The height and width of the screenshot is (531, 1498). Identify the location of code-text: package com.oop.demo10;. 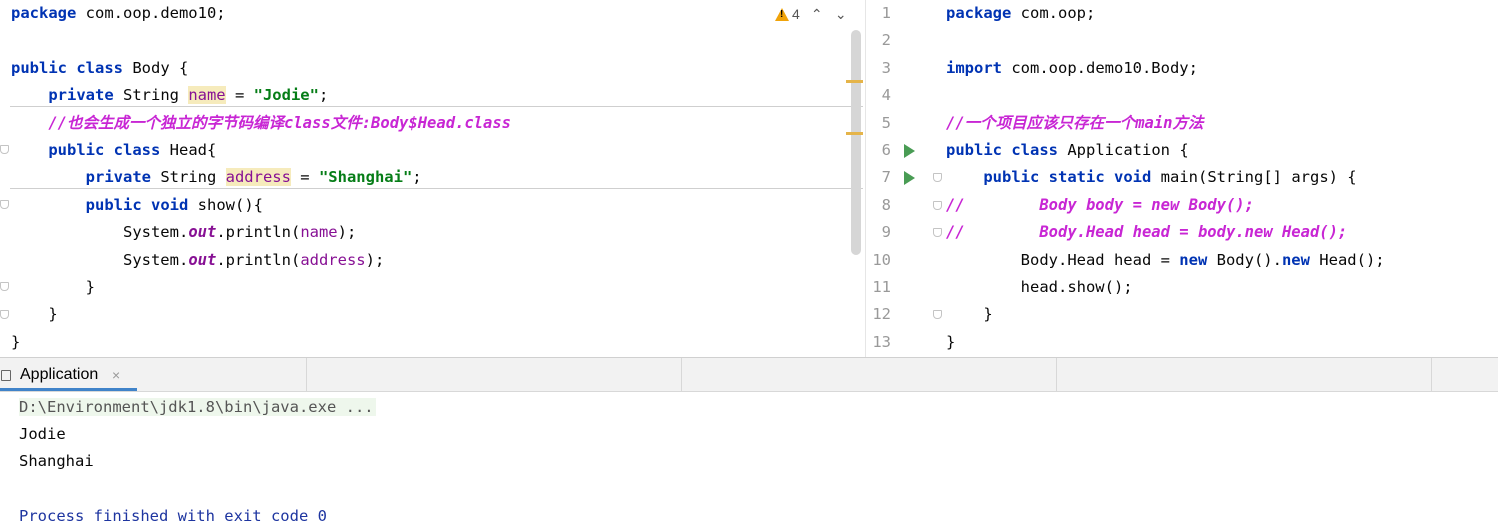
(118, 13).